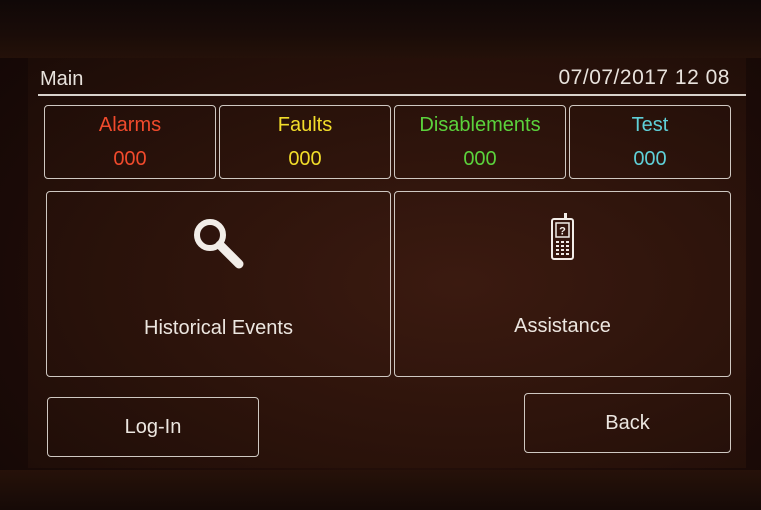 Image resolution: width=761 pixels, height=510 pixels. What do you see at coordinates (130, 159) in the screenshot?
I see `alarms-count: 000` at bounding box center [130, 159].